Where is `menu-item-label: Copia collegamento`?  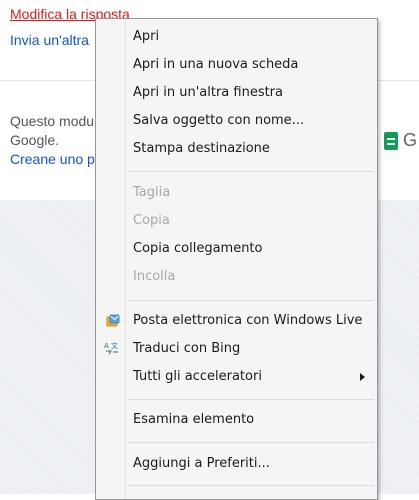 menu-item-label: Copia collegamento is located at coordinates (198, 248).